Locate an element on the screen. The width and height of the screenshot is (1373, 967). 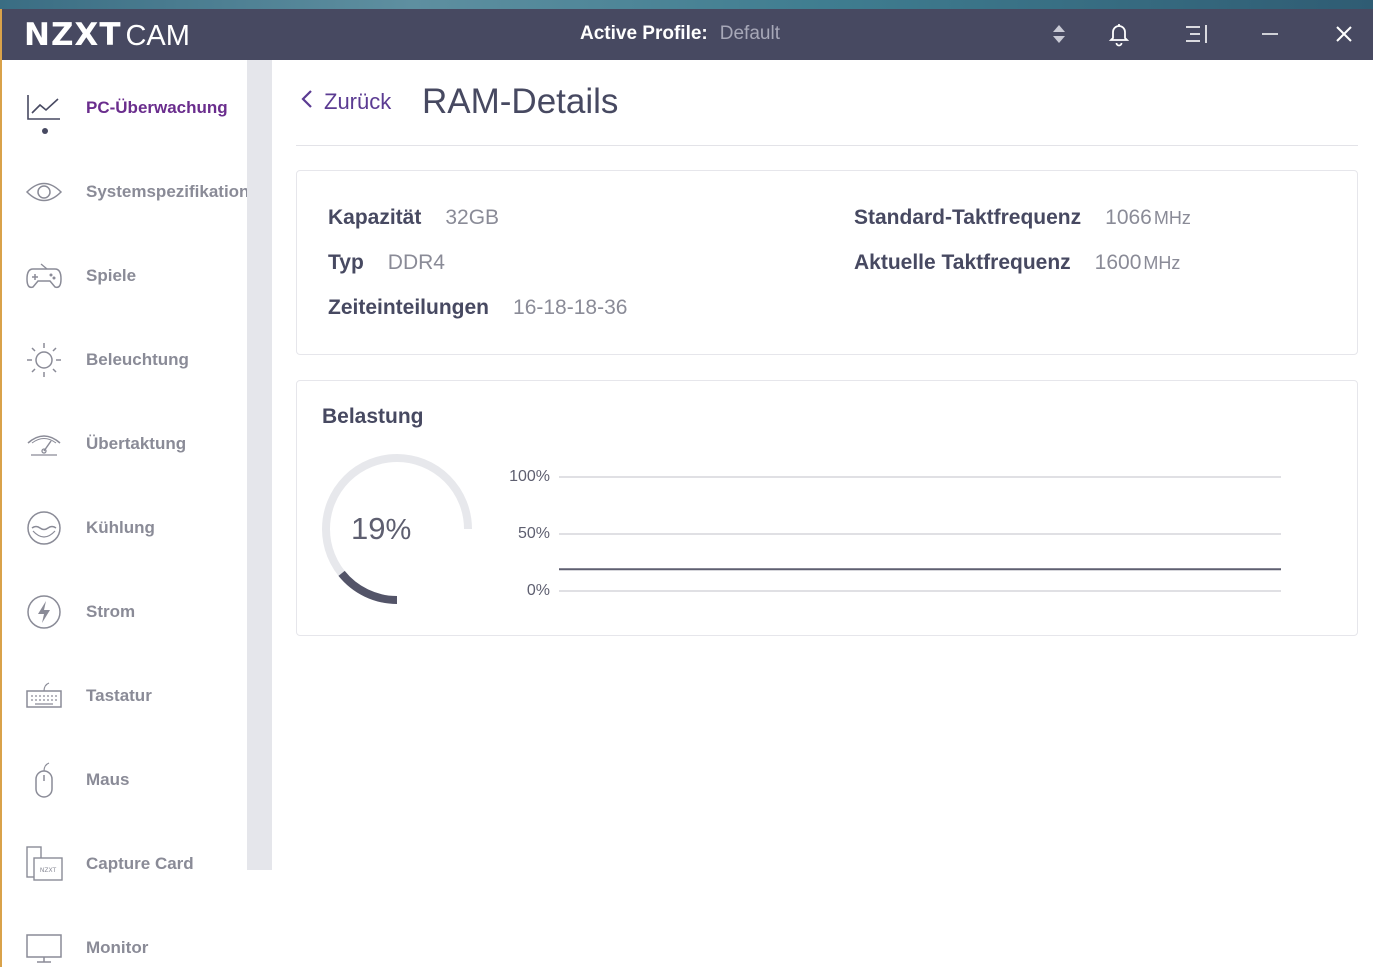
sidebar-item-monitor: Monitor is located at coordinates (124, 942).